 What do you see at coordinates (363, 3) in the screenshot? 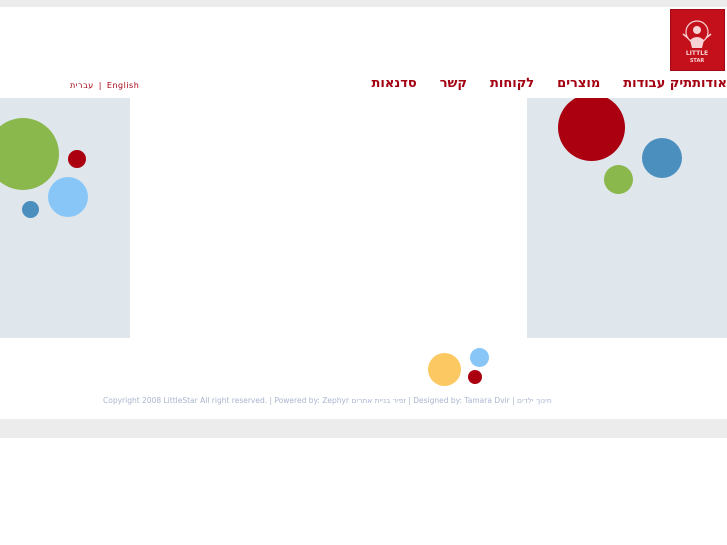
I see `top-bar` at bounding box center [363, 3].